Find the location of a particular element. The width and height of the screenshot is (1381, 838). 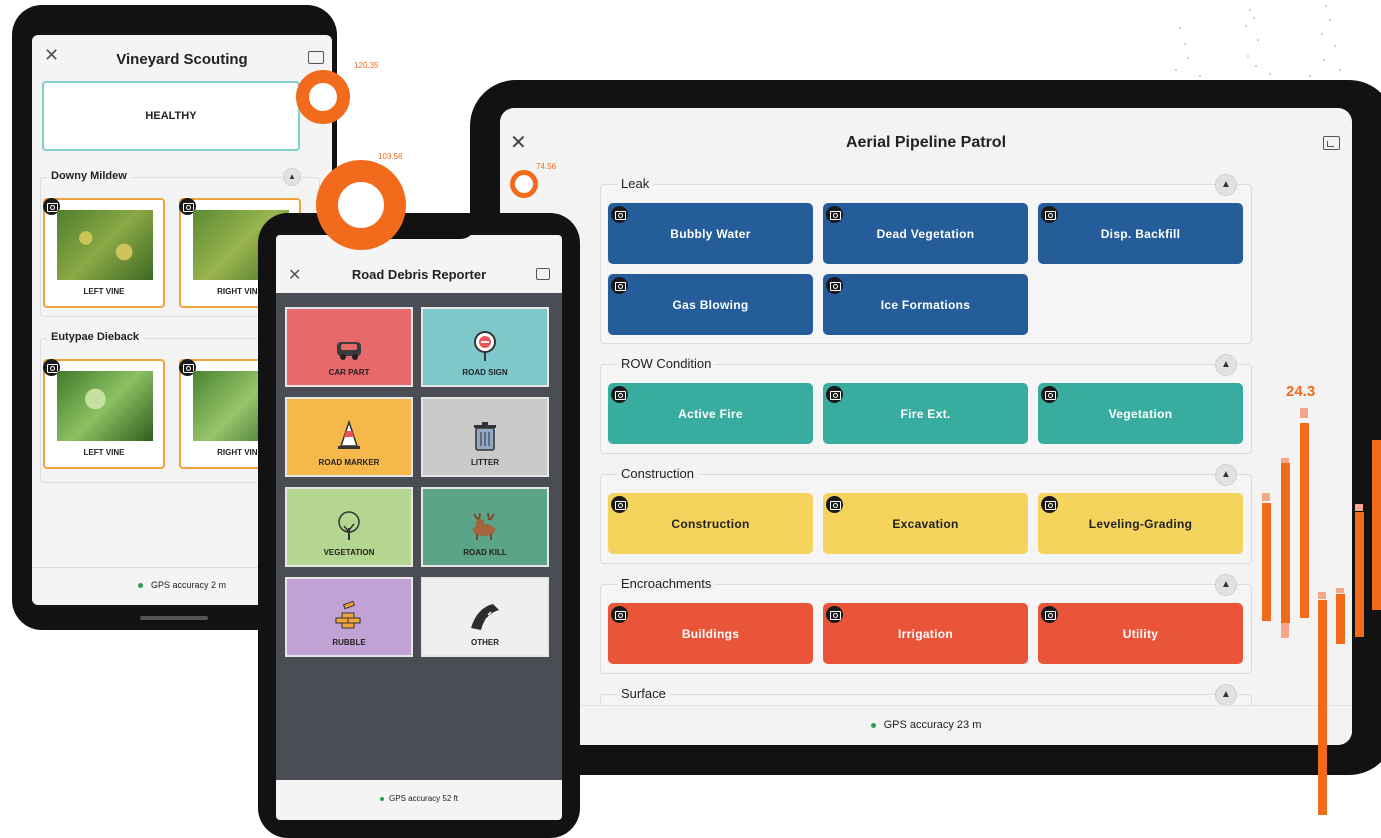

tile-other: OTHER is located at coordinates (485, 617).